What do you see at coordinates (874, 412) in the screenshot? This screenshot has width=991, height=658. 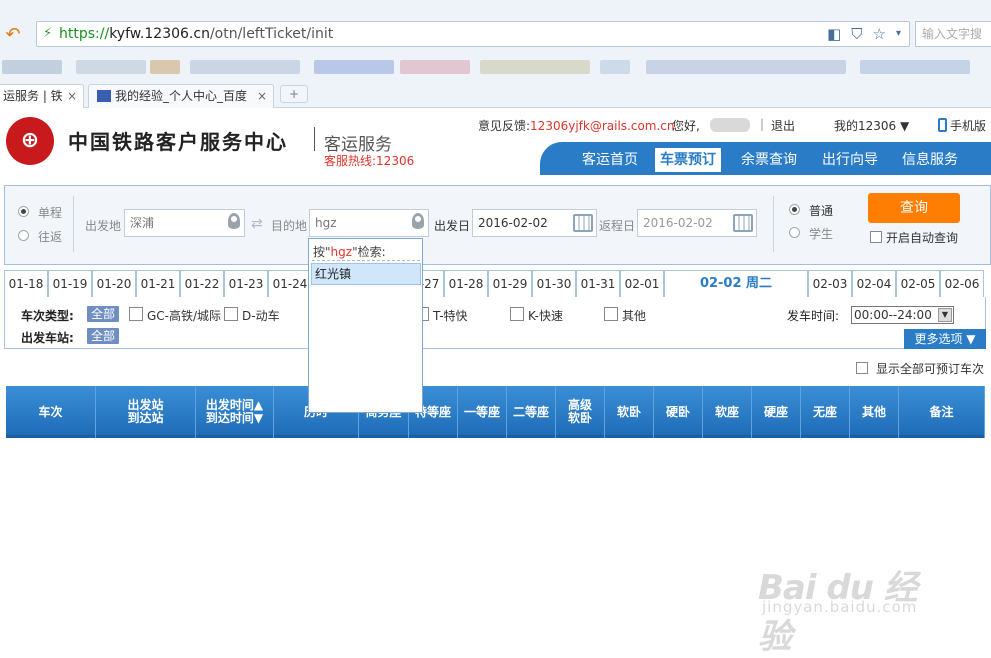 I see `col-header-other: 其他` at bounding box center [874, 412].